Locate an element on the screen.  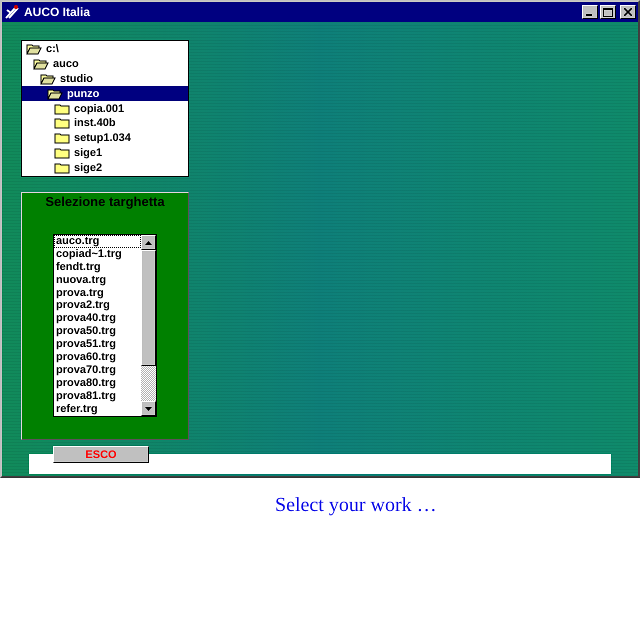
tree-item: inst.40b is located at coordinates (95, 123).